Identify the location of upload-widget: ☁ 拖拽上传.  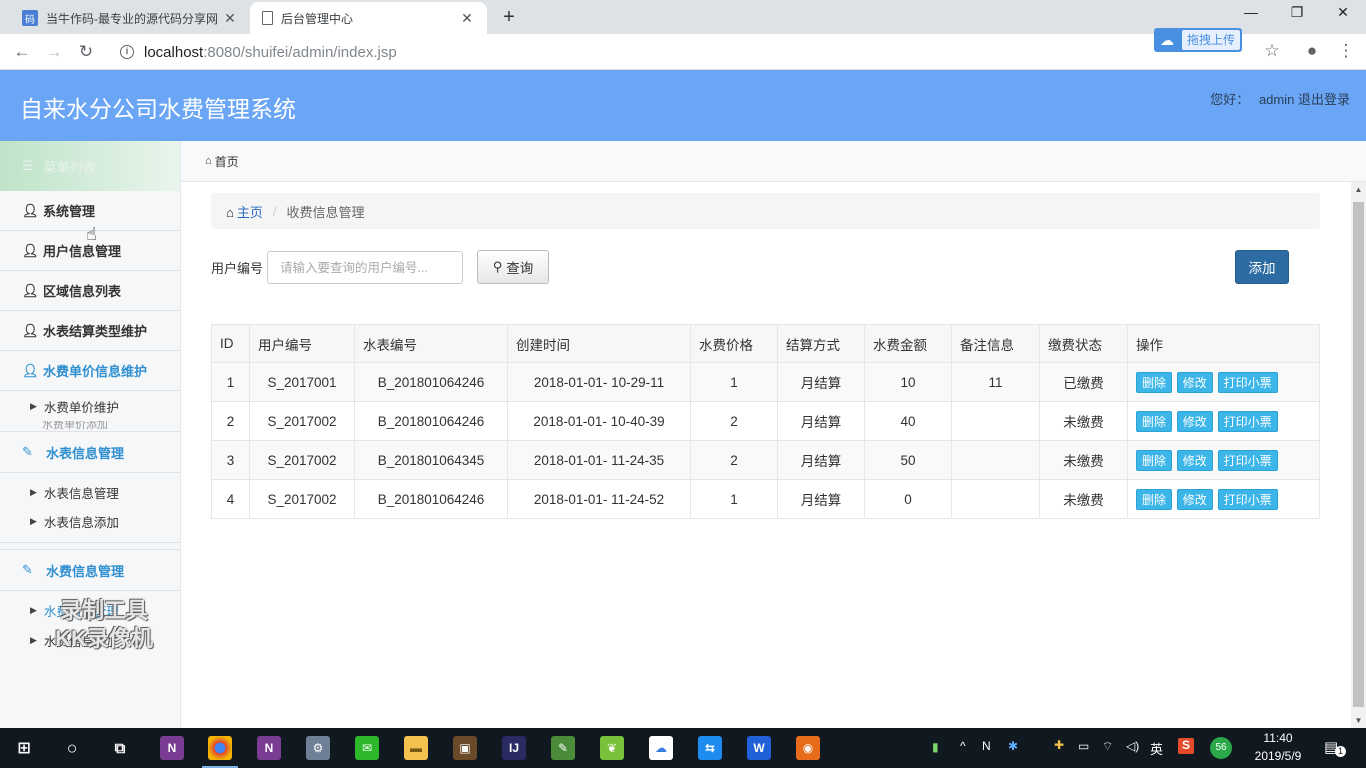
(1198, 40).